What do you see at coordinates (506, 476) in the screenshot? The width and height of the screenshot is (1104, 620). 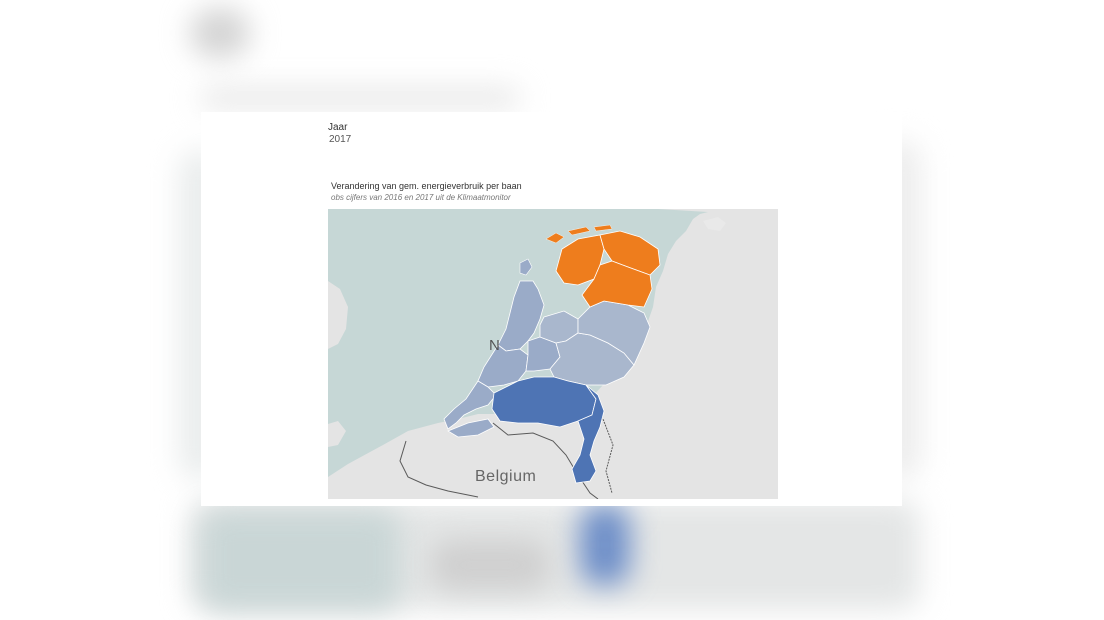 I see `belgium-label: Belgium` at bounding box center [506, 476].